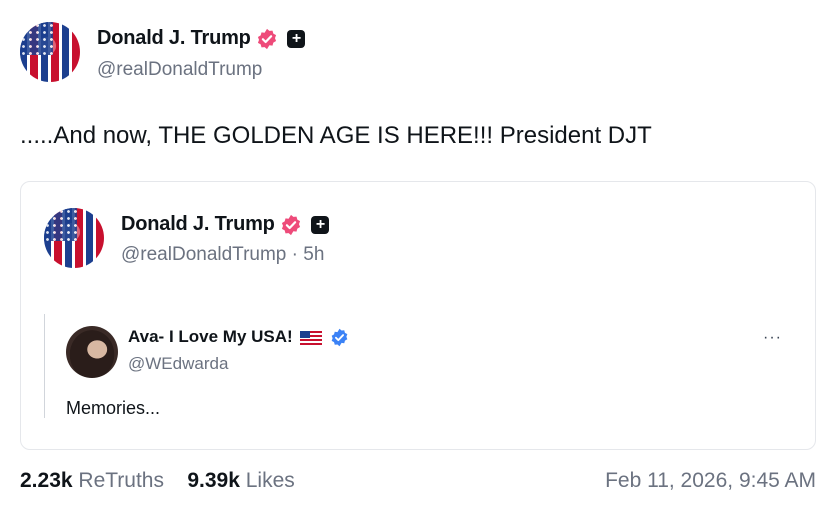 Image resolution: width=840 pixels, height=521 pixels. What do you see at coordinates (305, 254) in the screenshot?
I see `quoted-post-time: · 5h` at bounding box center [305, 254].